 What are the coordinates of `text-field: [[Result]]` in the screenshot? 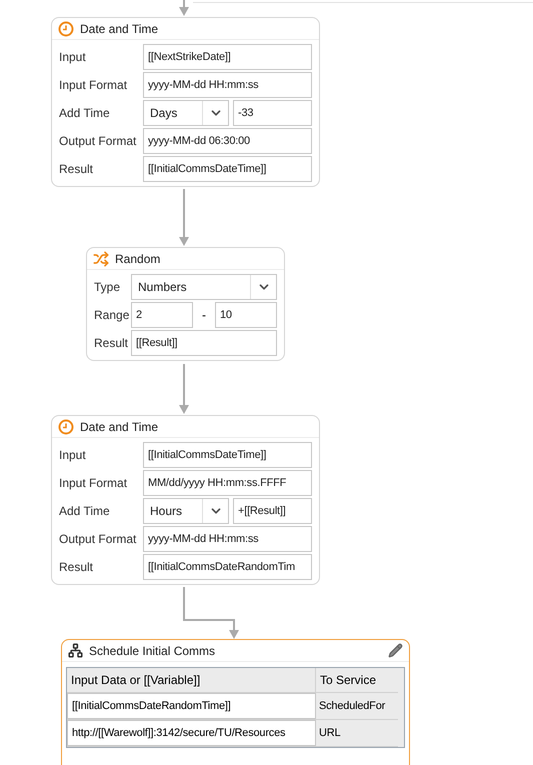 It's located at (204, 343).